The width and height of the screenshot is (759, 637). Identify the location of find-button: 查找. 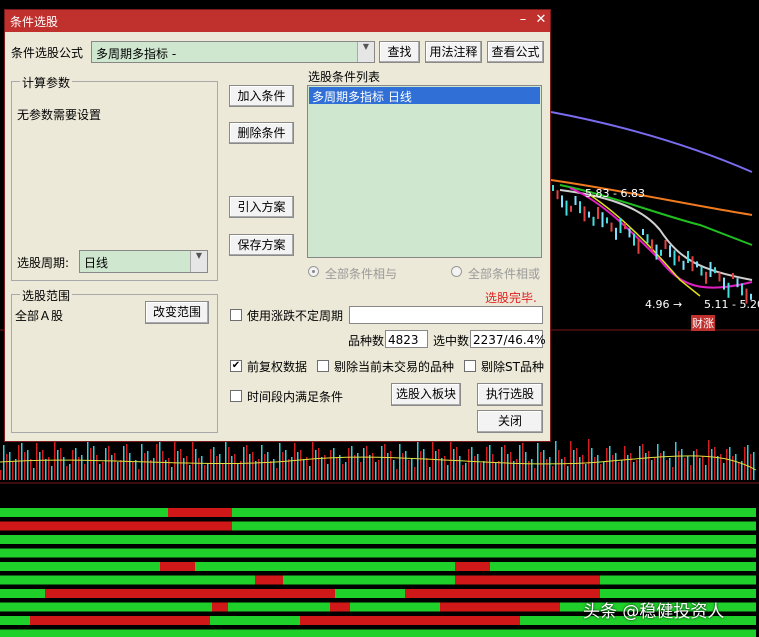
(399, 52).